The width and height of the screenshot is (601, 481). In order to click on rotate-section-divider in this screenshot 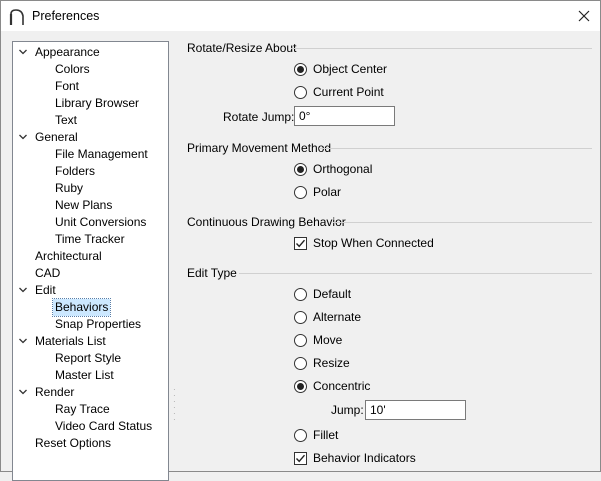, I will do `click(441, 48)`.